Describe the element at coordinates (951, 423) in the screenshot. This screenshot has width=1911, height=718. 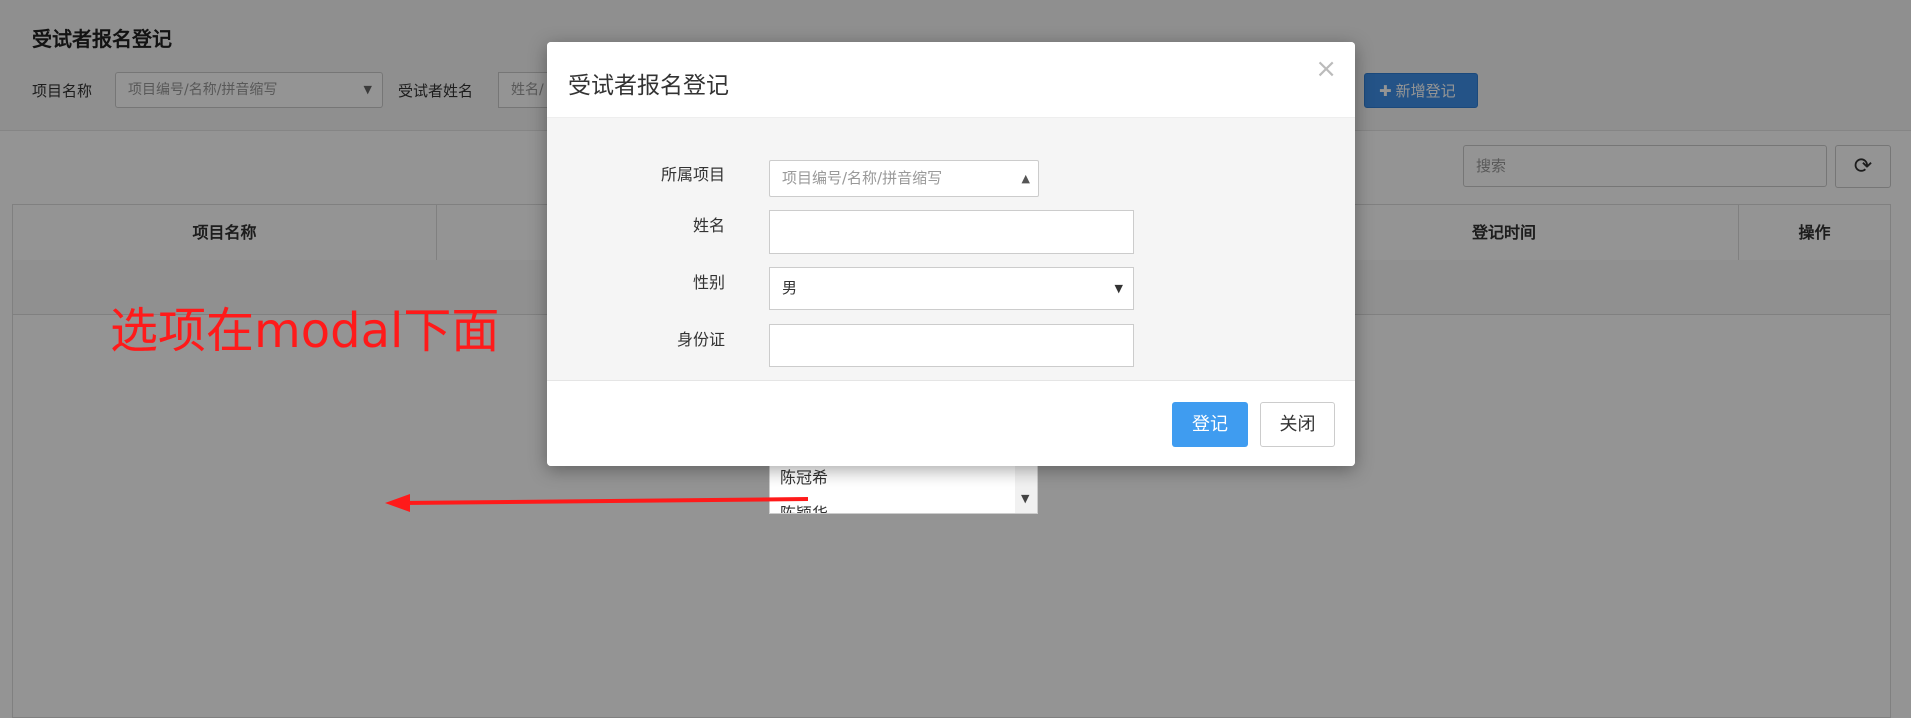
I see `modal-footer: 登记 关闭` at that location.